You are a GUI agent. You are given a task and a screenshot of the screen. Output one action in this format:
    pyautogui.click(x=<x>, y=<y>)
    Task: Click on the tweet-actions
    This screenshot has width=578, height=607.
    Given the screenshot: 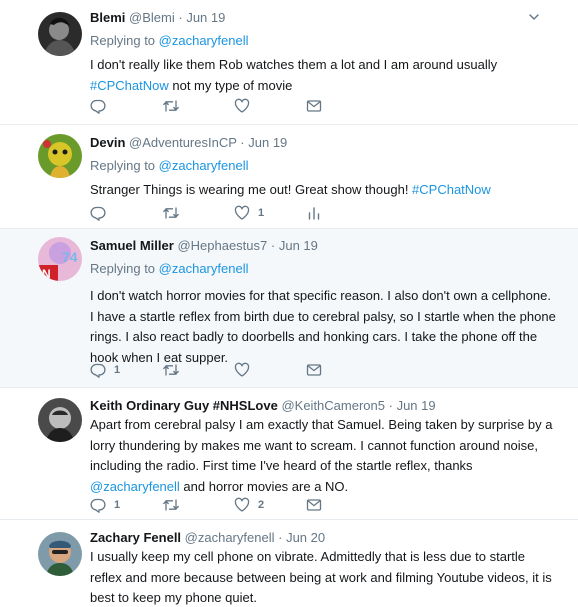 What is the action you would take?
    pyautogui.click(x=210, y=106)
    